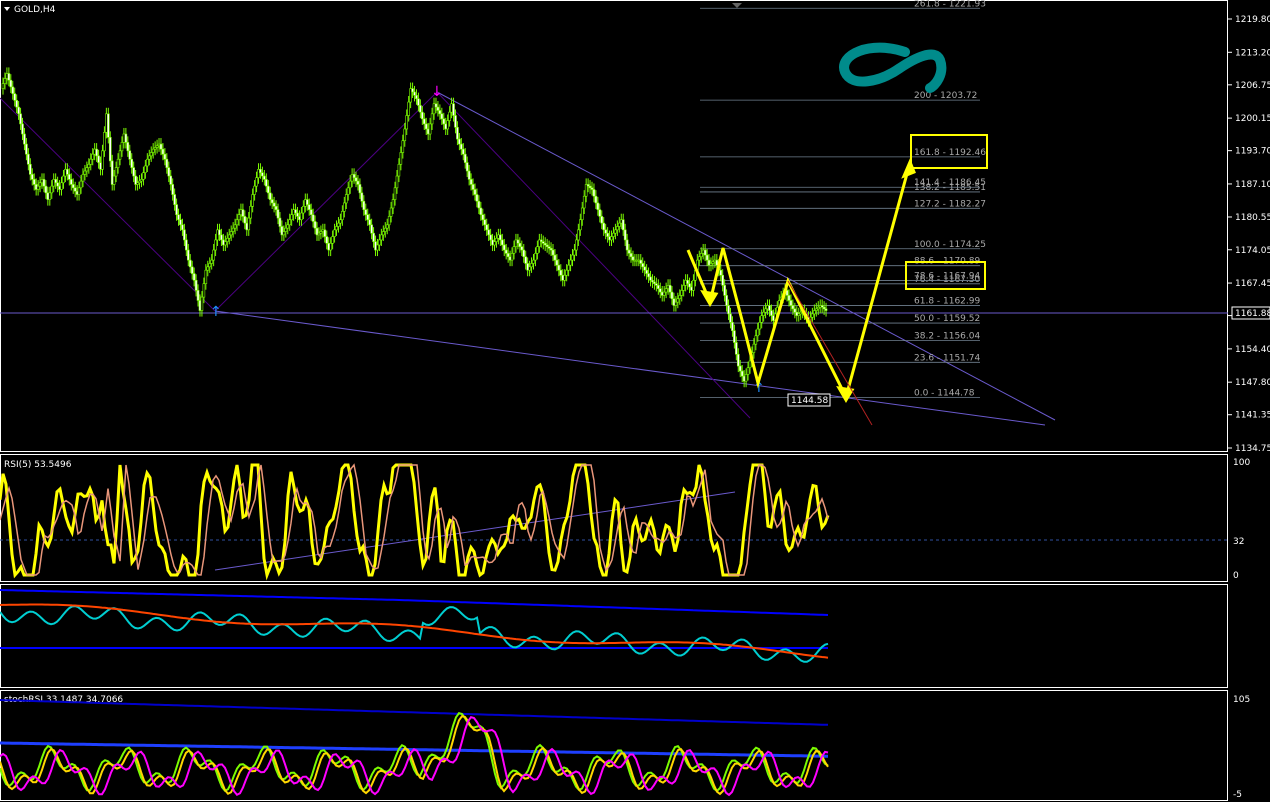  I want to click on price-tick-label: 1219.80, so click(1252, 20).